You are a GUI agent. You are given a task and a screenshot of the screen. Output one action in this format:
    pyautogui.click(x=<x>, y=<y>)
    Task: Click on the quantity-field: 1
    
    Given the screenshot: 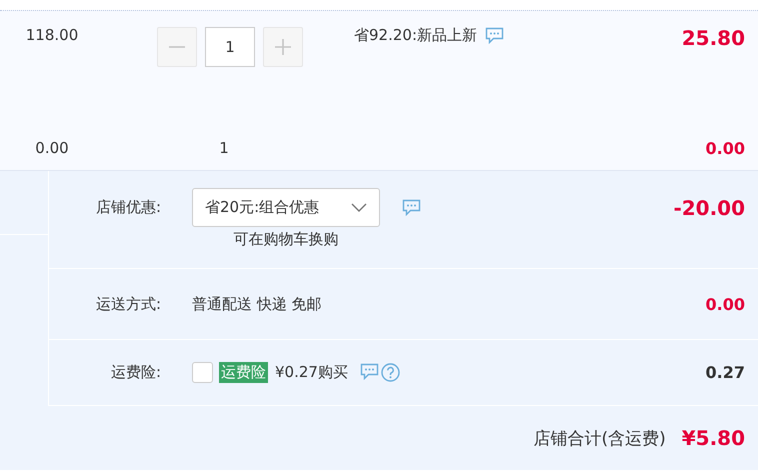 What is the action you would take?
    pyautogui.click(x=230, y=47)
    